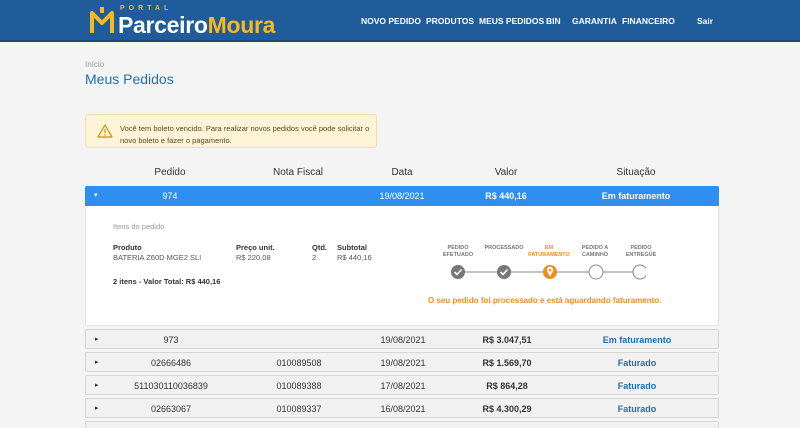 The width and height of the screenshot is (800, 428). Describe the element at coordinates (705, 21) in the screenshot. I see `logout-link: Sair` at that location.